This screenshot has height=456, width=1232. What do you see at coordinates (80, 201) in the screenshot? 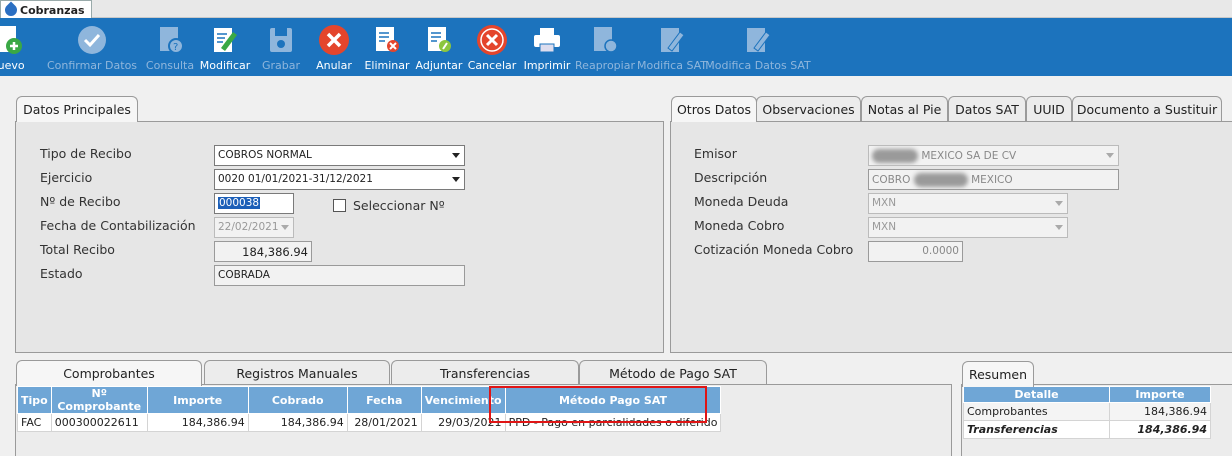
I see `nro-recibo-label: Nº de Recibo` at bounding box center [80, 201].